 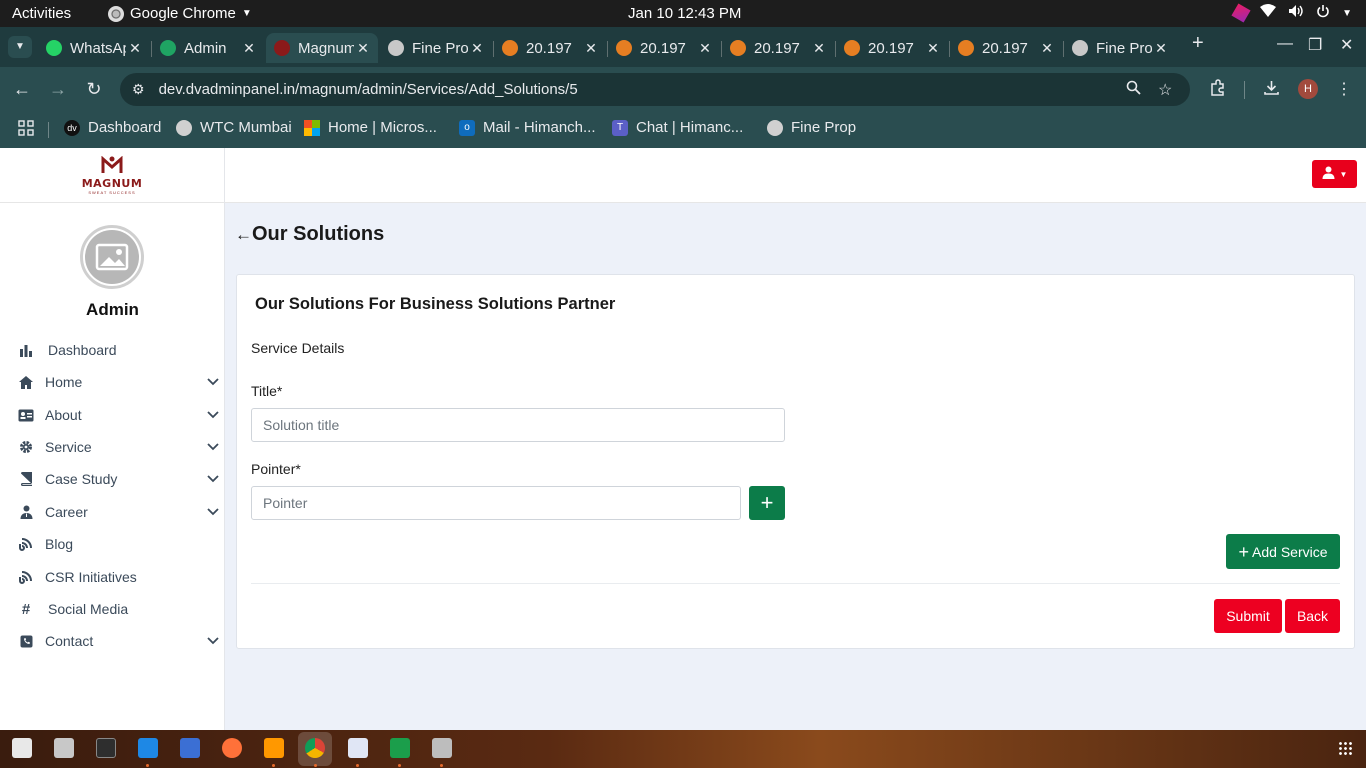 I want to click on zoom-icon, so click(x=1133, y=90).